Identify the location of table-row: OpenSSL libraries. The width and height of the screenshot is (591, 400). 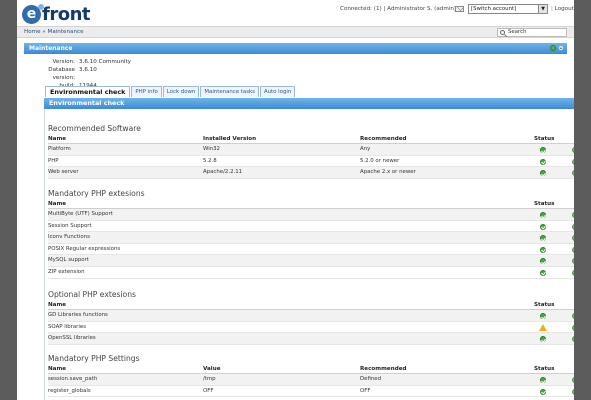
(311, 339).